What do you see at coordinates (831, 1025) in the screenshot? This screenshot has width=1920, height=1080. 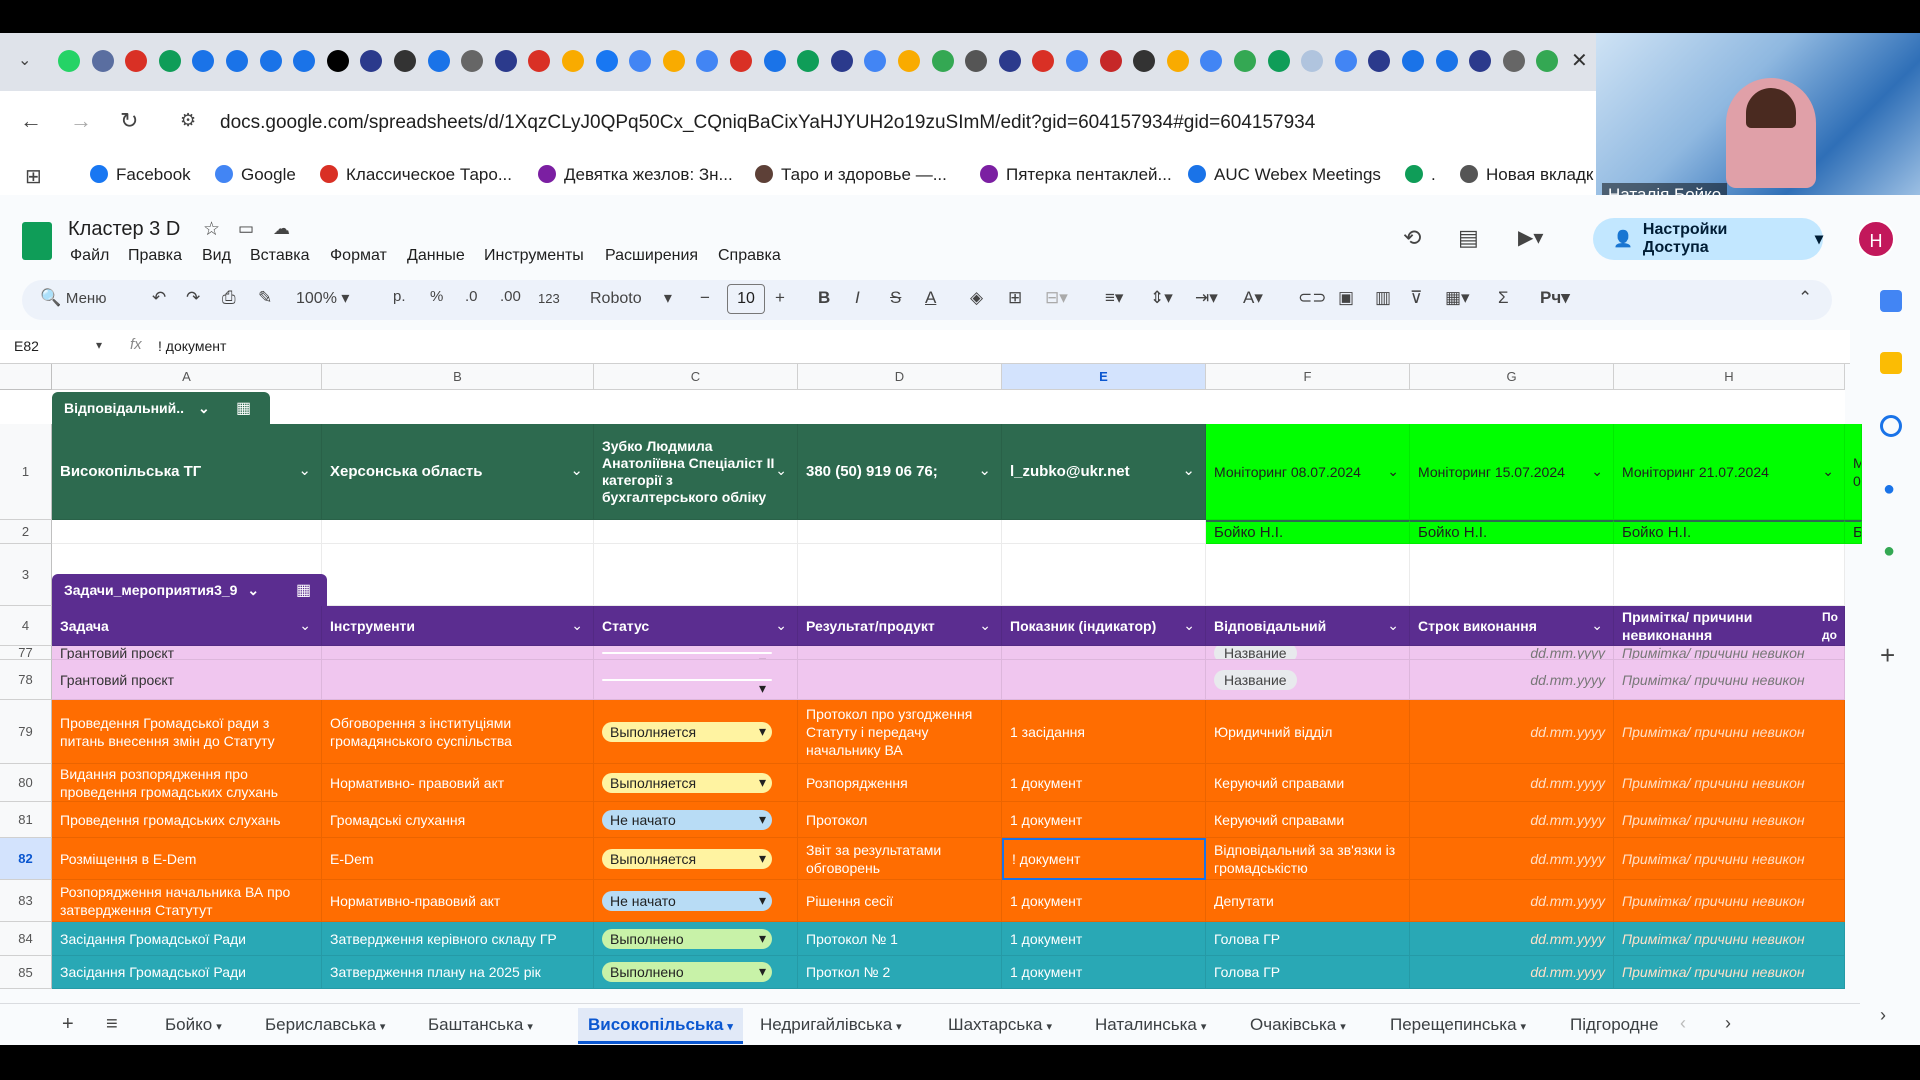 I see `sheet-tab: Недригайлівська ▾` at bounding box center [831, 1025].